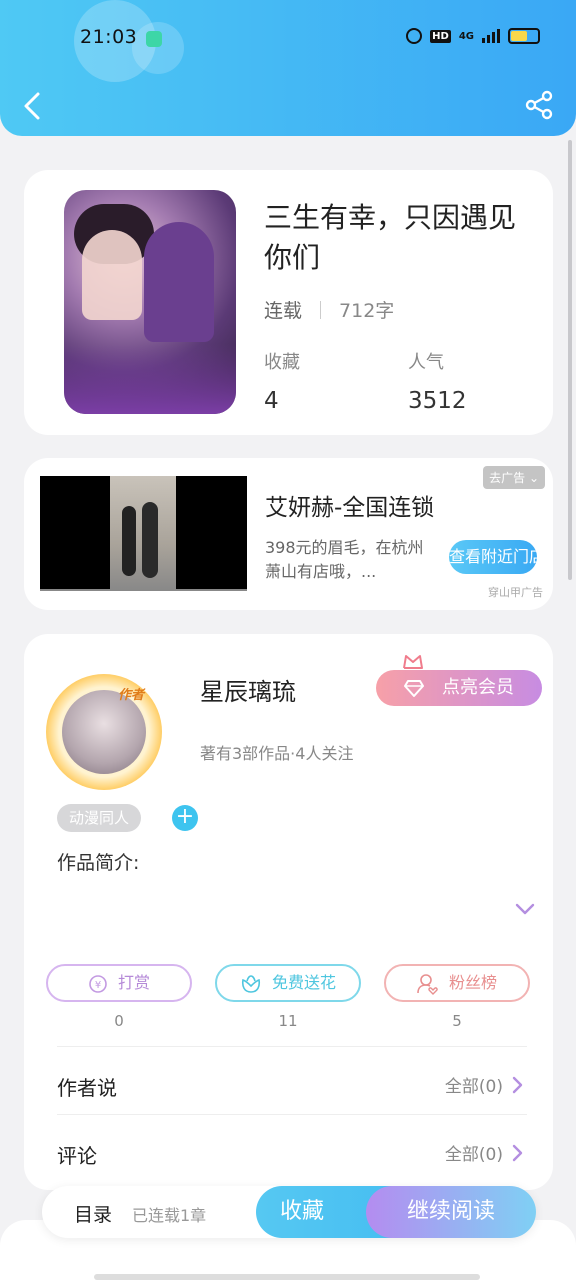 This screenshot has width=576, height=1280. I want to click on fan-rank-button: 粉丝榜, so click(457, 983).